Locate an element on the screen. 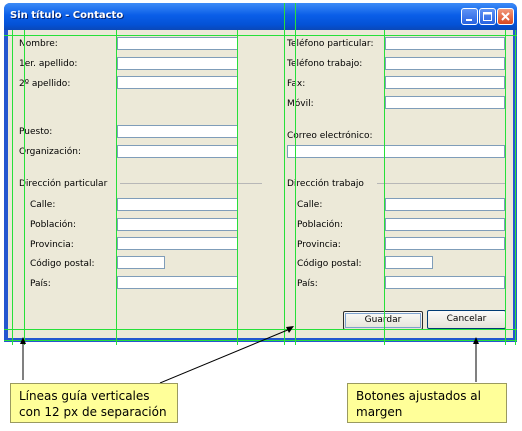 The width and height of the screenshot is (522, 431). arrow-overlay is located at coordinates (249, 355).